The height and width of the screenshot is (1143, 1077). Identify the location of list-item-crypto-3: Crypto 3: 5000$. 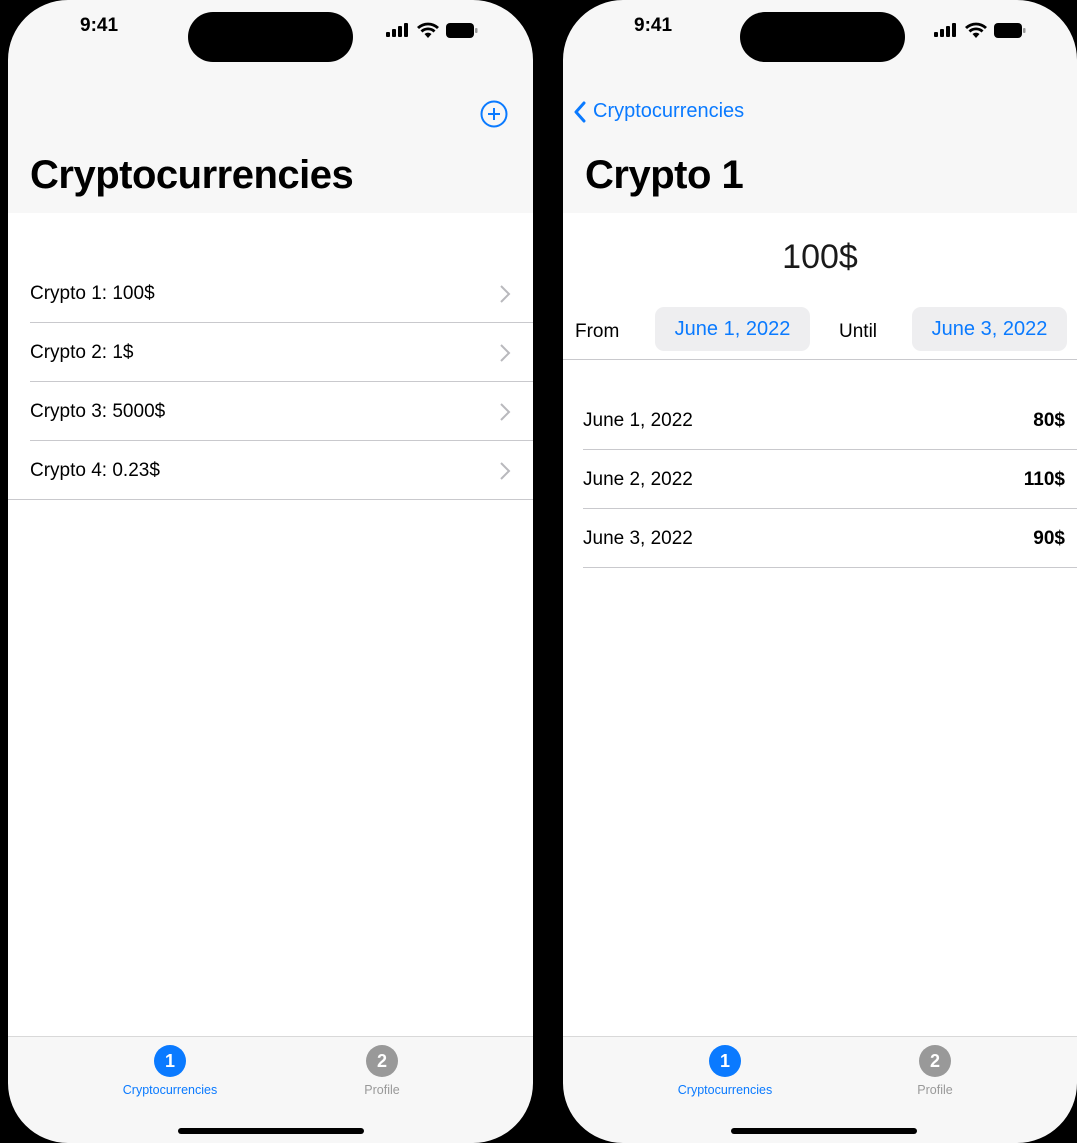
(270, 411).